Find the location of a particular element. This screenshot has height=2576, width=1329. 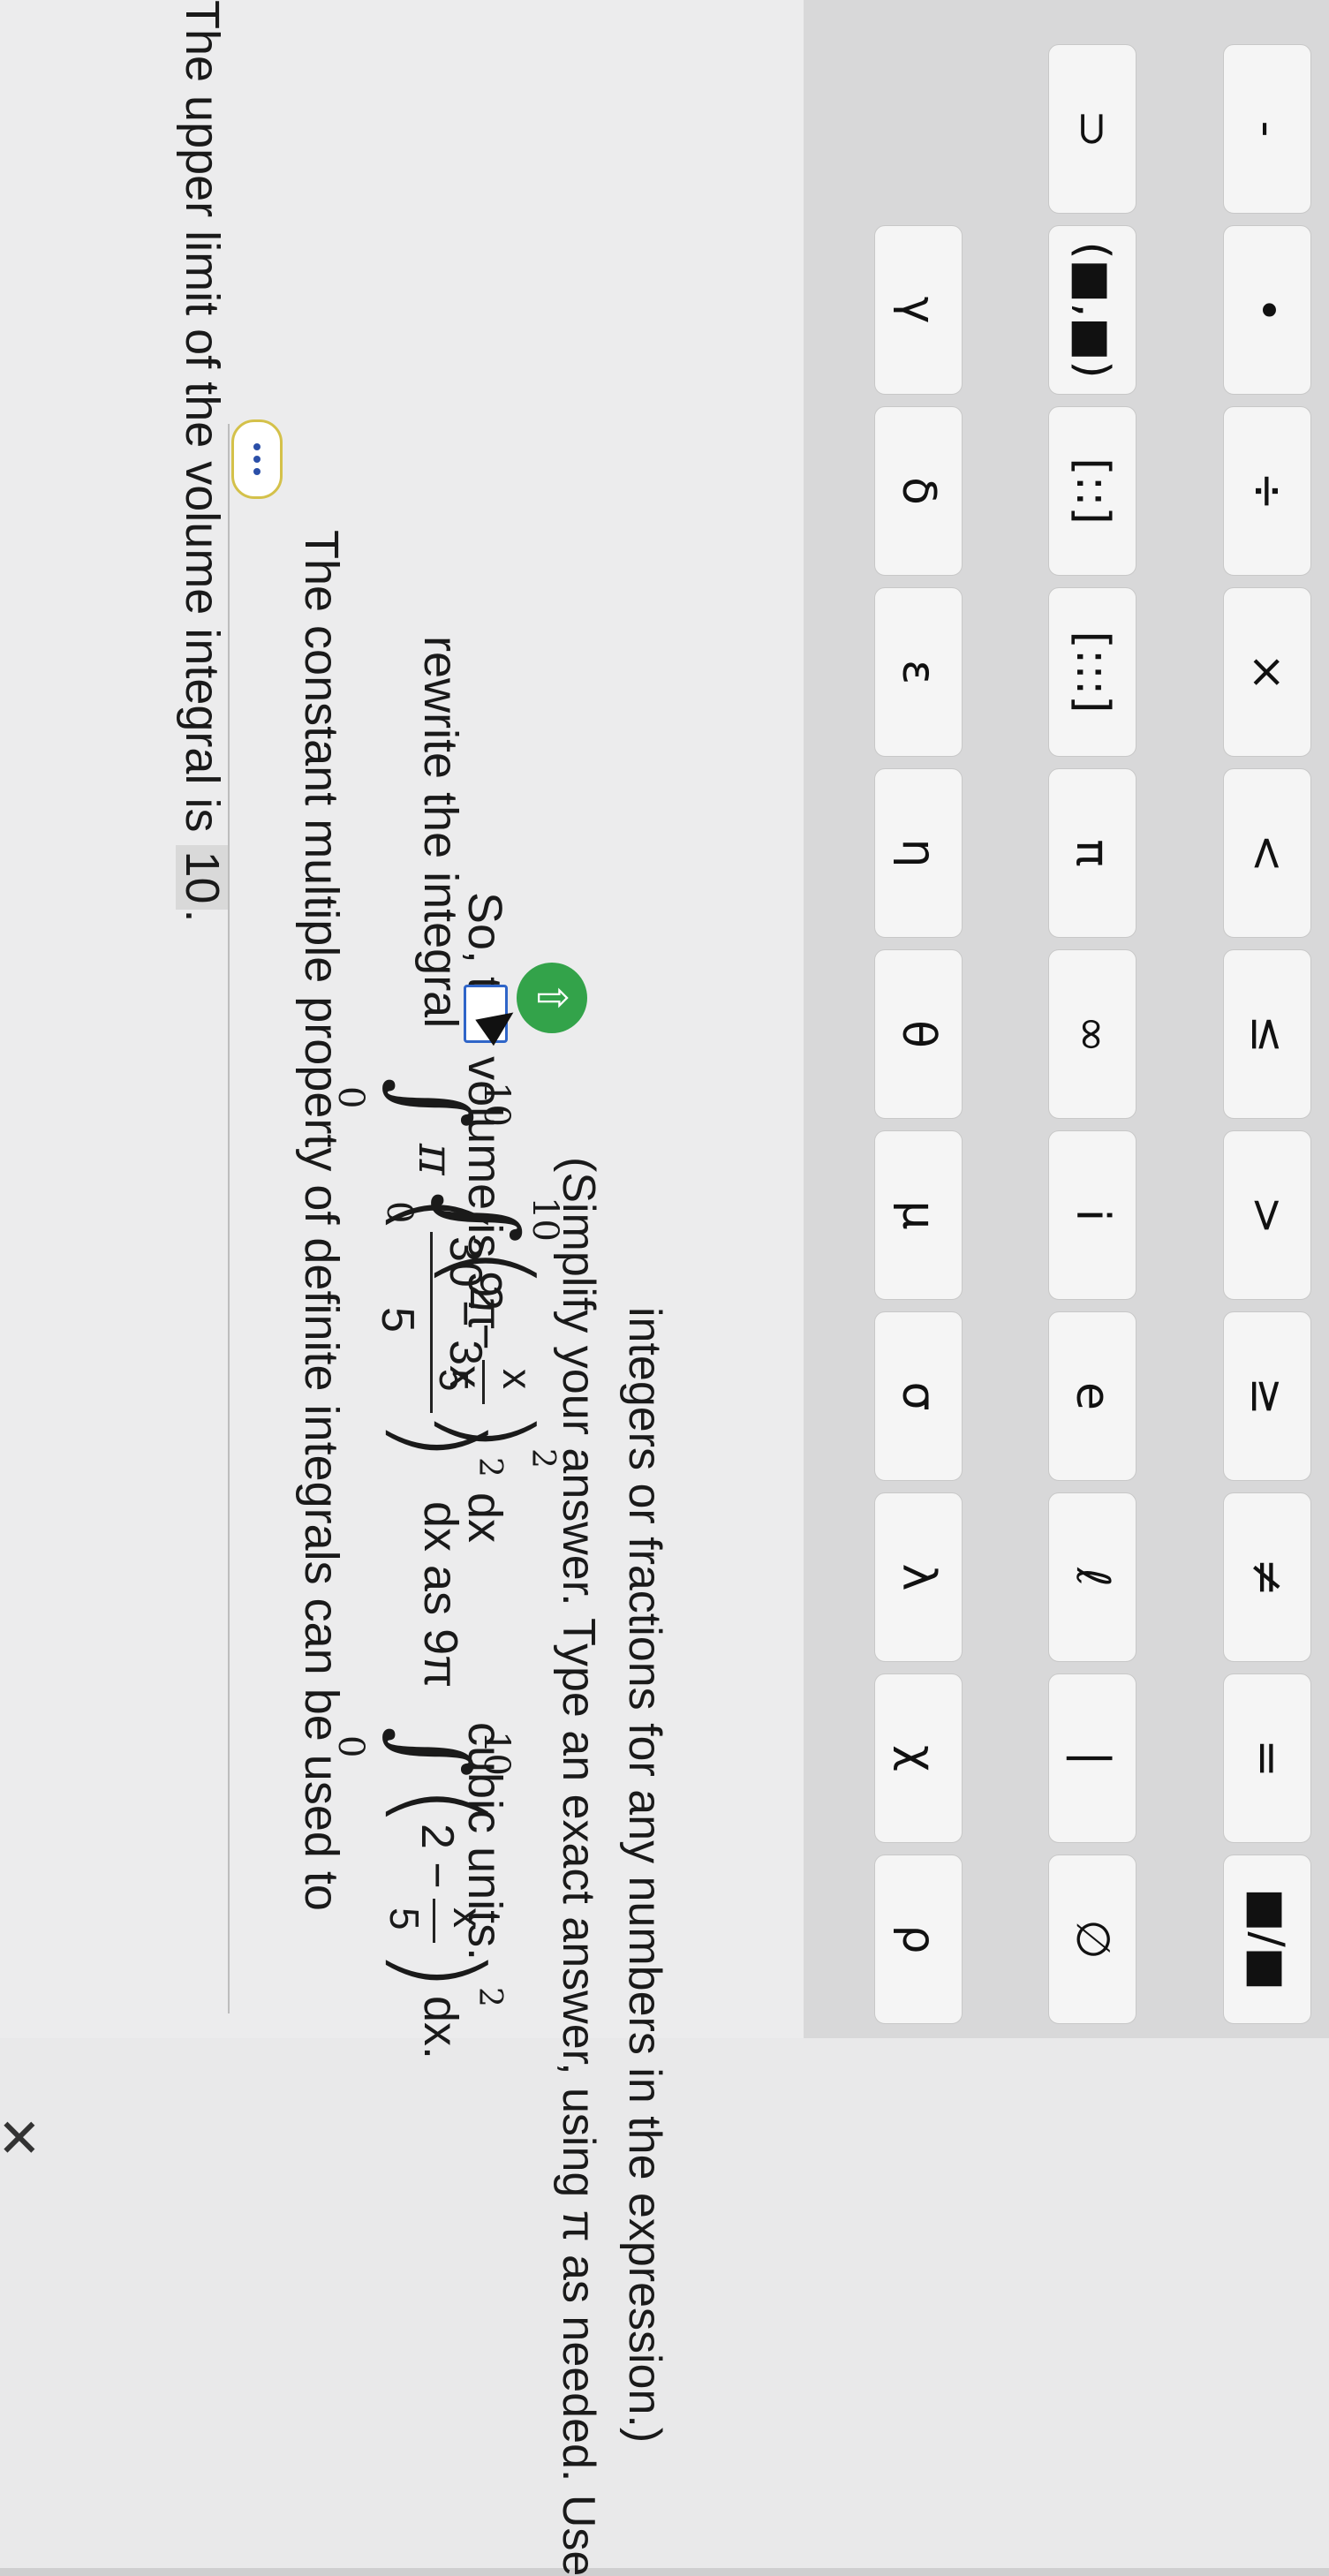

keyboard-key: e is located at coordinates (1092, 1396).